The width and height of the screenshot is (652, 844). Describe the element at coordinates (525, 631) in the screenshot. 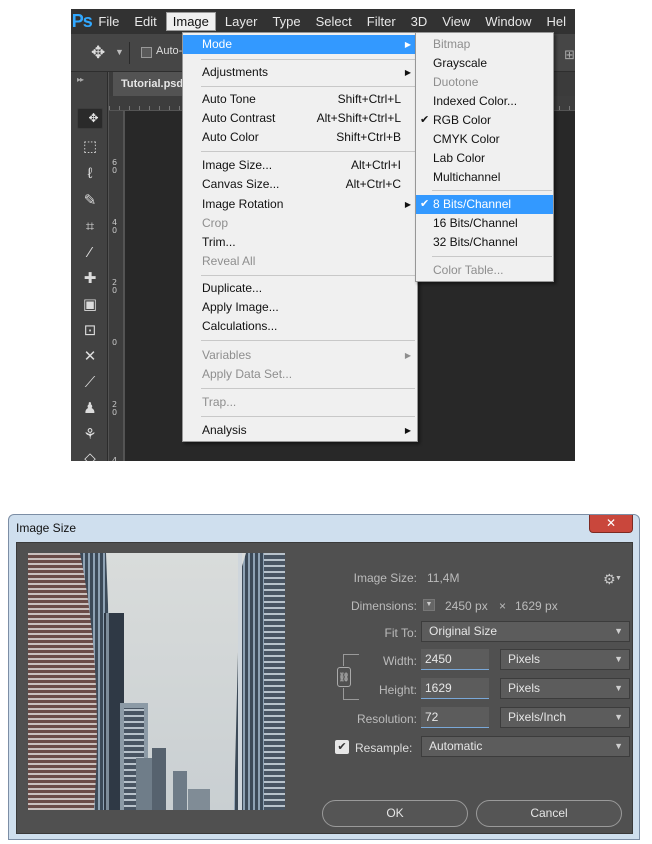

I see `fit-to-select: Original Size ▼` at that location.